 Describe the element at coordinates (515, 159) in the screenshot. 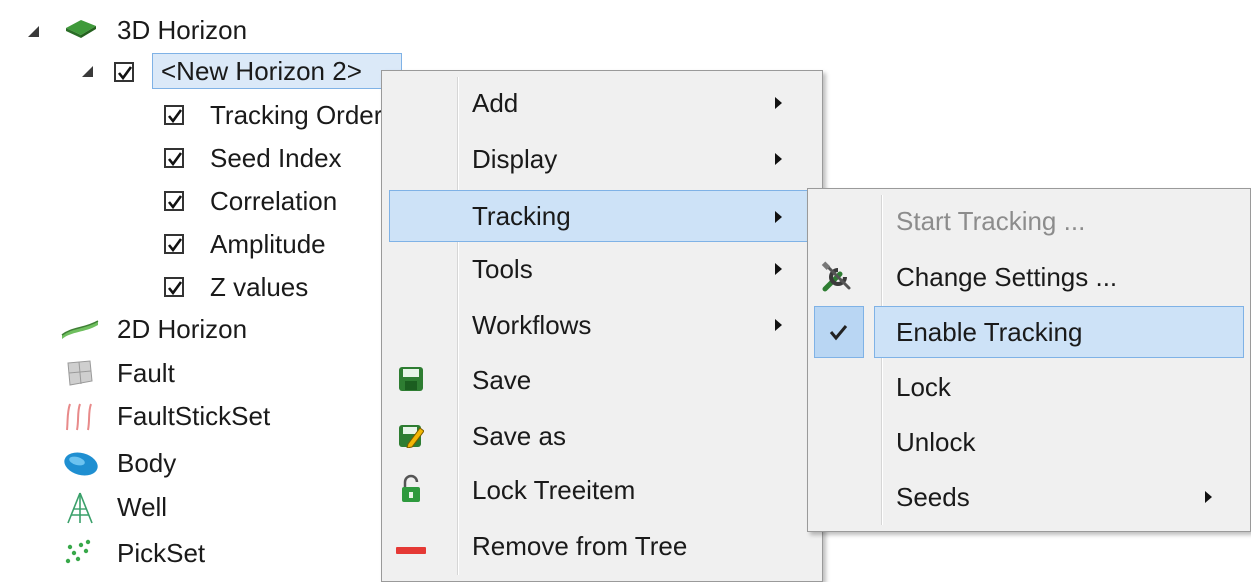

I see `menu-item-label: Display` at that location.